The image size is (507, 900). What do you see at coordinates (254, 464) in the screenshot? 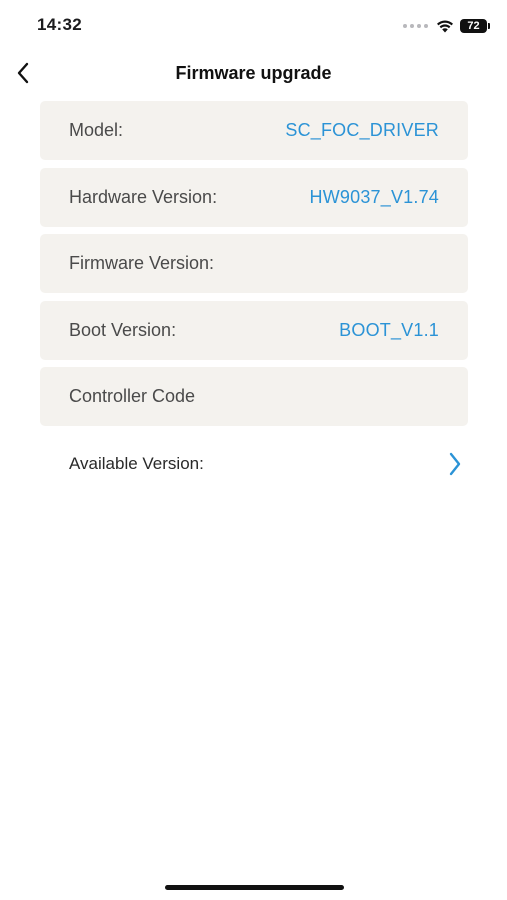
I see `available-version-row: Available Version:` at bounding box center [254, 464].